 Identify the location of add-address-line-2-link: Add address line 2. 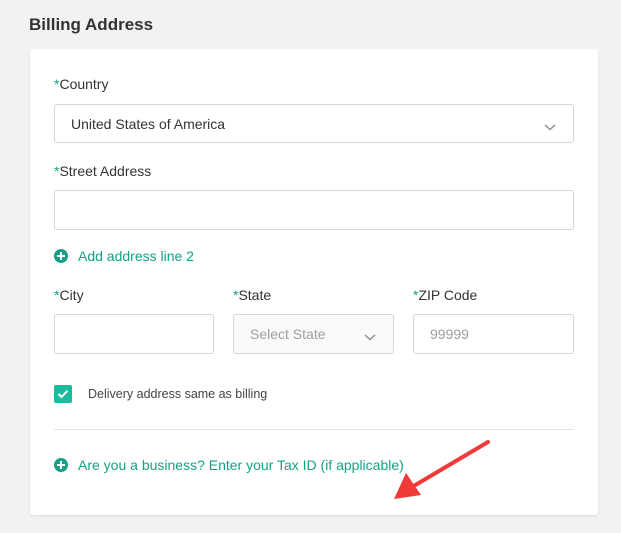
(124, 256).